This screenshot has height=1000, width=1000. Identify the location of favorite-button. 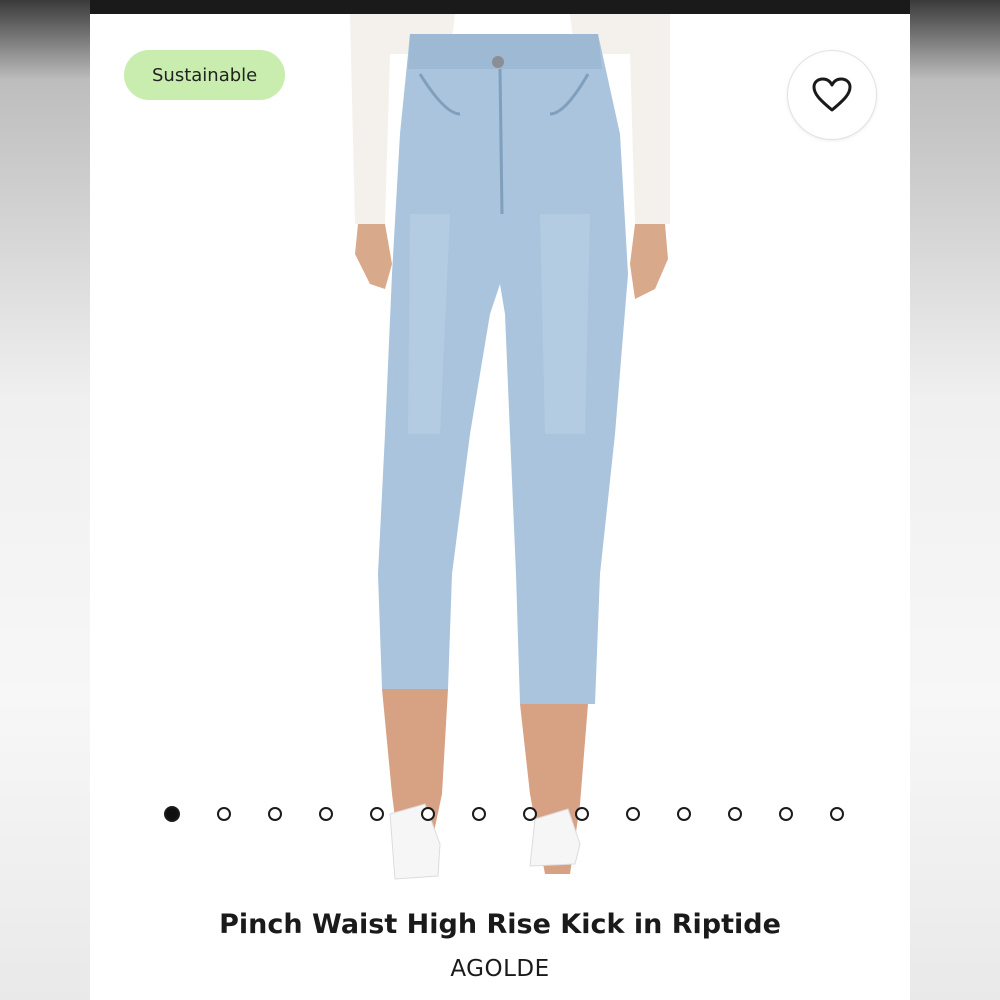
(832, 95).